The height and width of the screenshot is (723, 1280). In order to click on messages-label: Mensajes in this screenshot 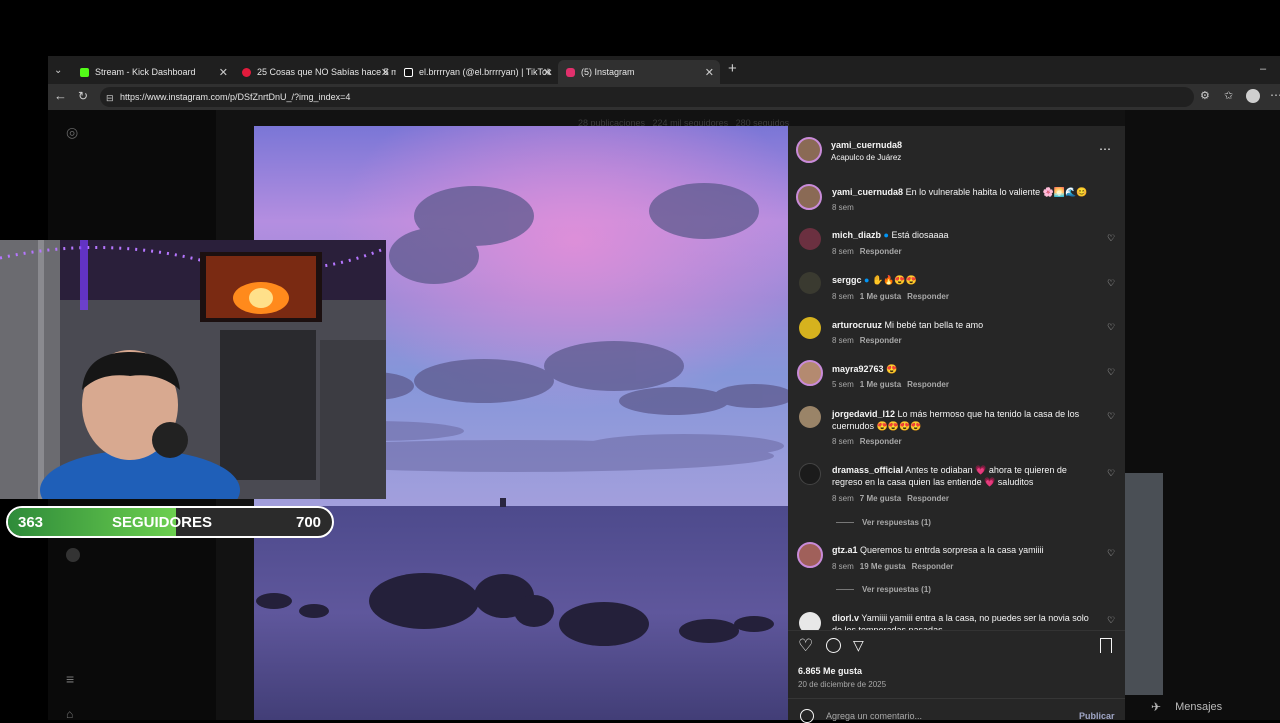, I will do `click(1199, 707)`.